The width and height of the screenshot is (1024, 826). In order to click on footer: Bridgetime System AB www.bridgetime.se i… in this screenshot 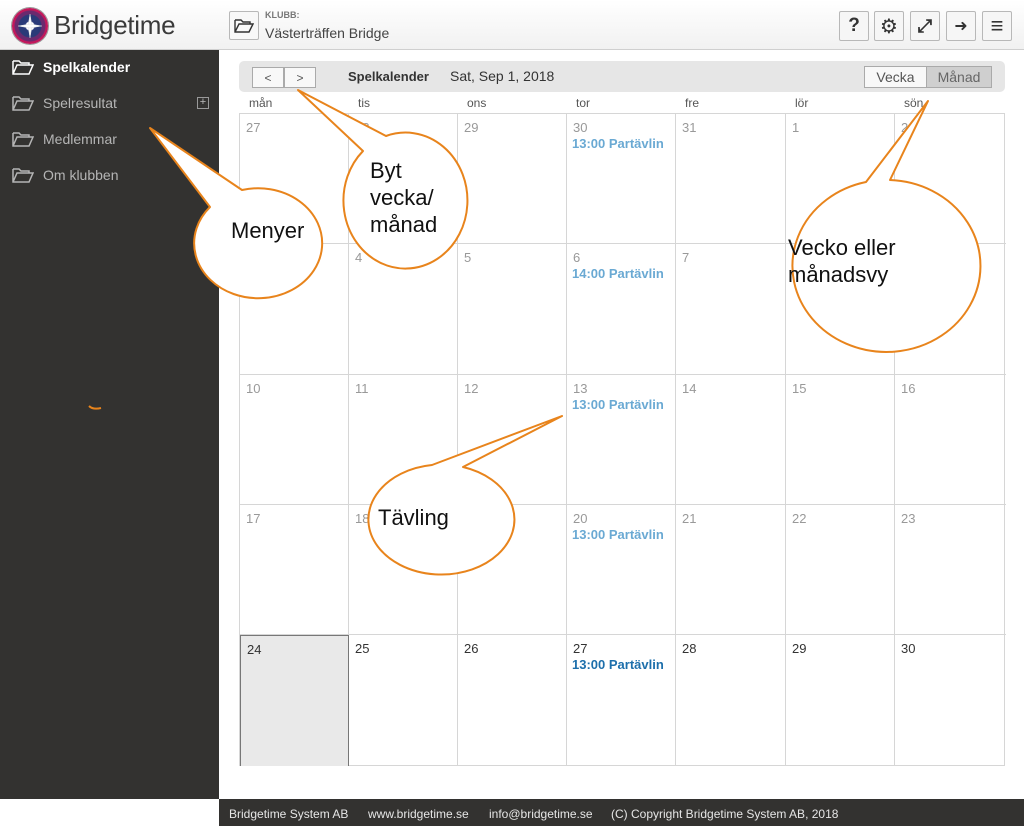, I will do `click(621, 812)`.